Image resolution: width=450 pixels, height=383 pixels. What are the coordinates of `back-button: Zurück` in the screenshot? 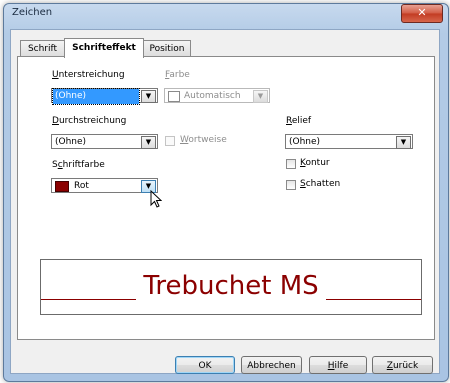 It's located at (402, 365).